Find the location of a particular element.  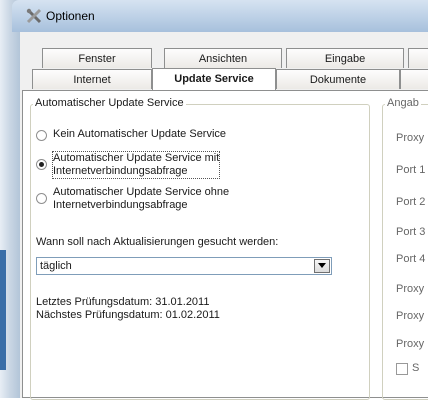

tab-ansichten-label: Ansichten is located at coordinates (223, 59).